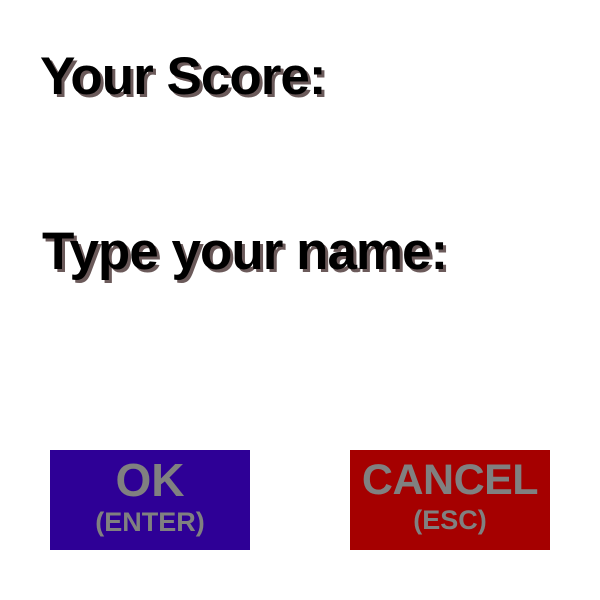  Describe the element at coordinates (150, 522) in the screenshot. I see `ok-button-shortcut: (ENTER)` at that location.